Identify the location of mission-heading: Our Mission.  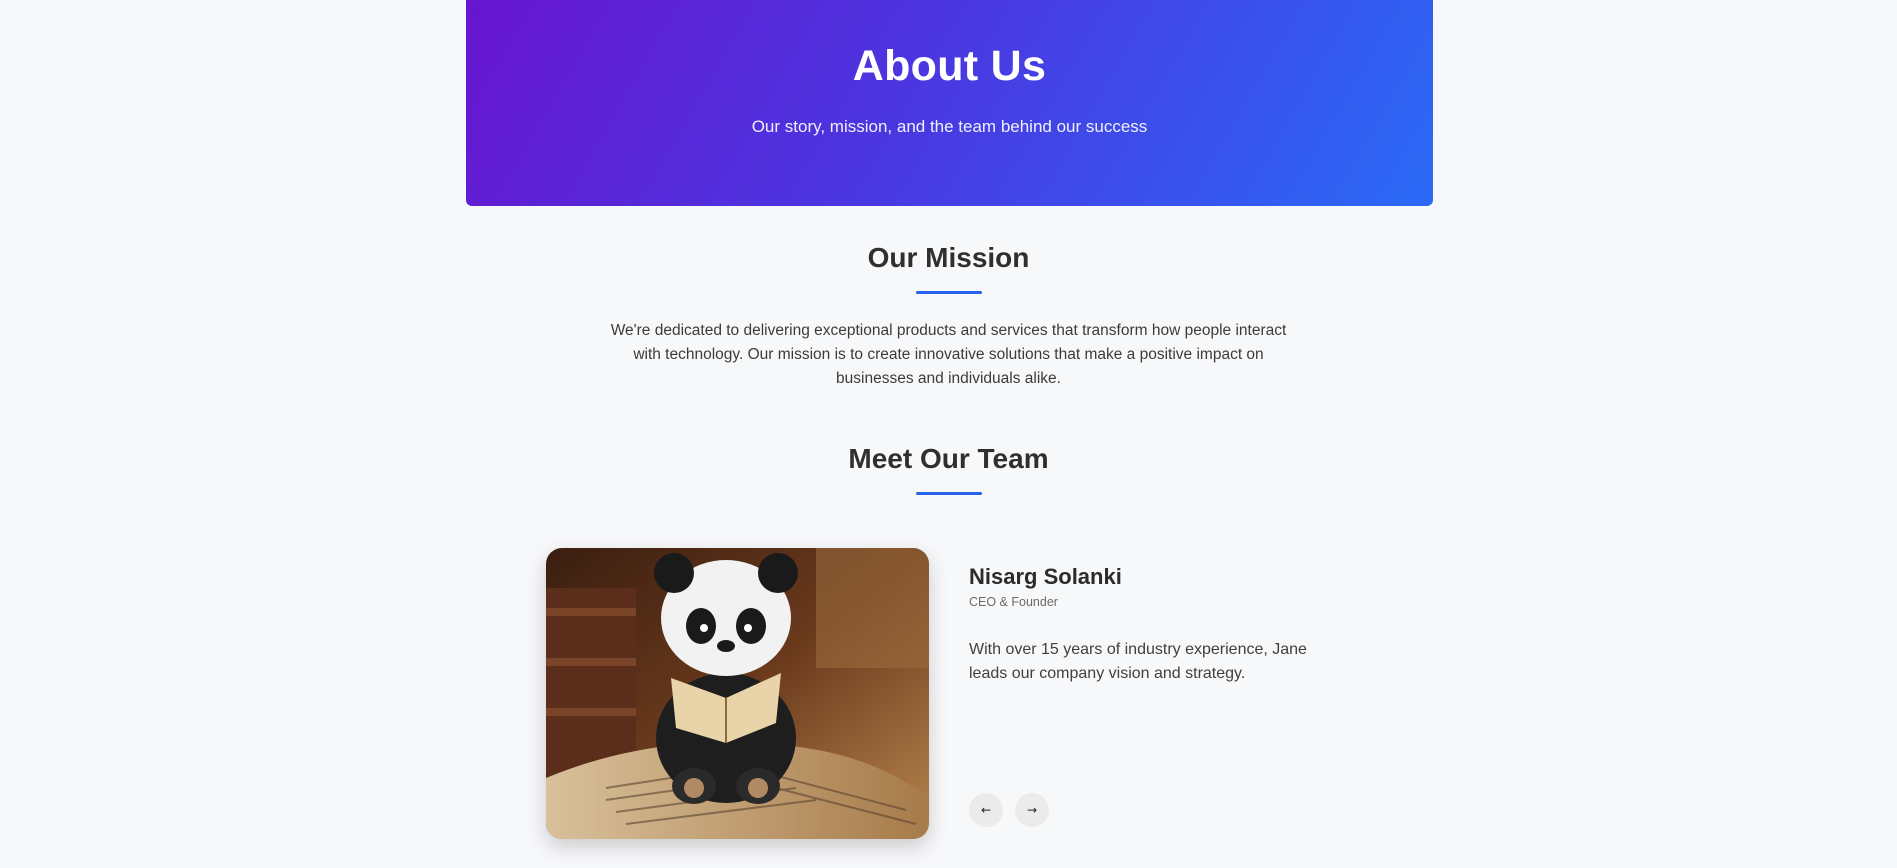
(948, 257).